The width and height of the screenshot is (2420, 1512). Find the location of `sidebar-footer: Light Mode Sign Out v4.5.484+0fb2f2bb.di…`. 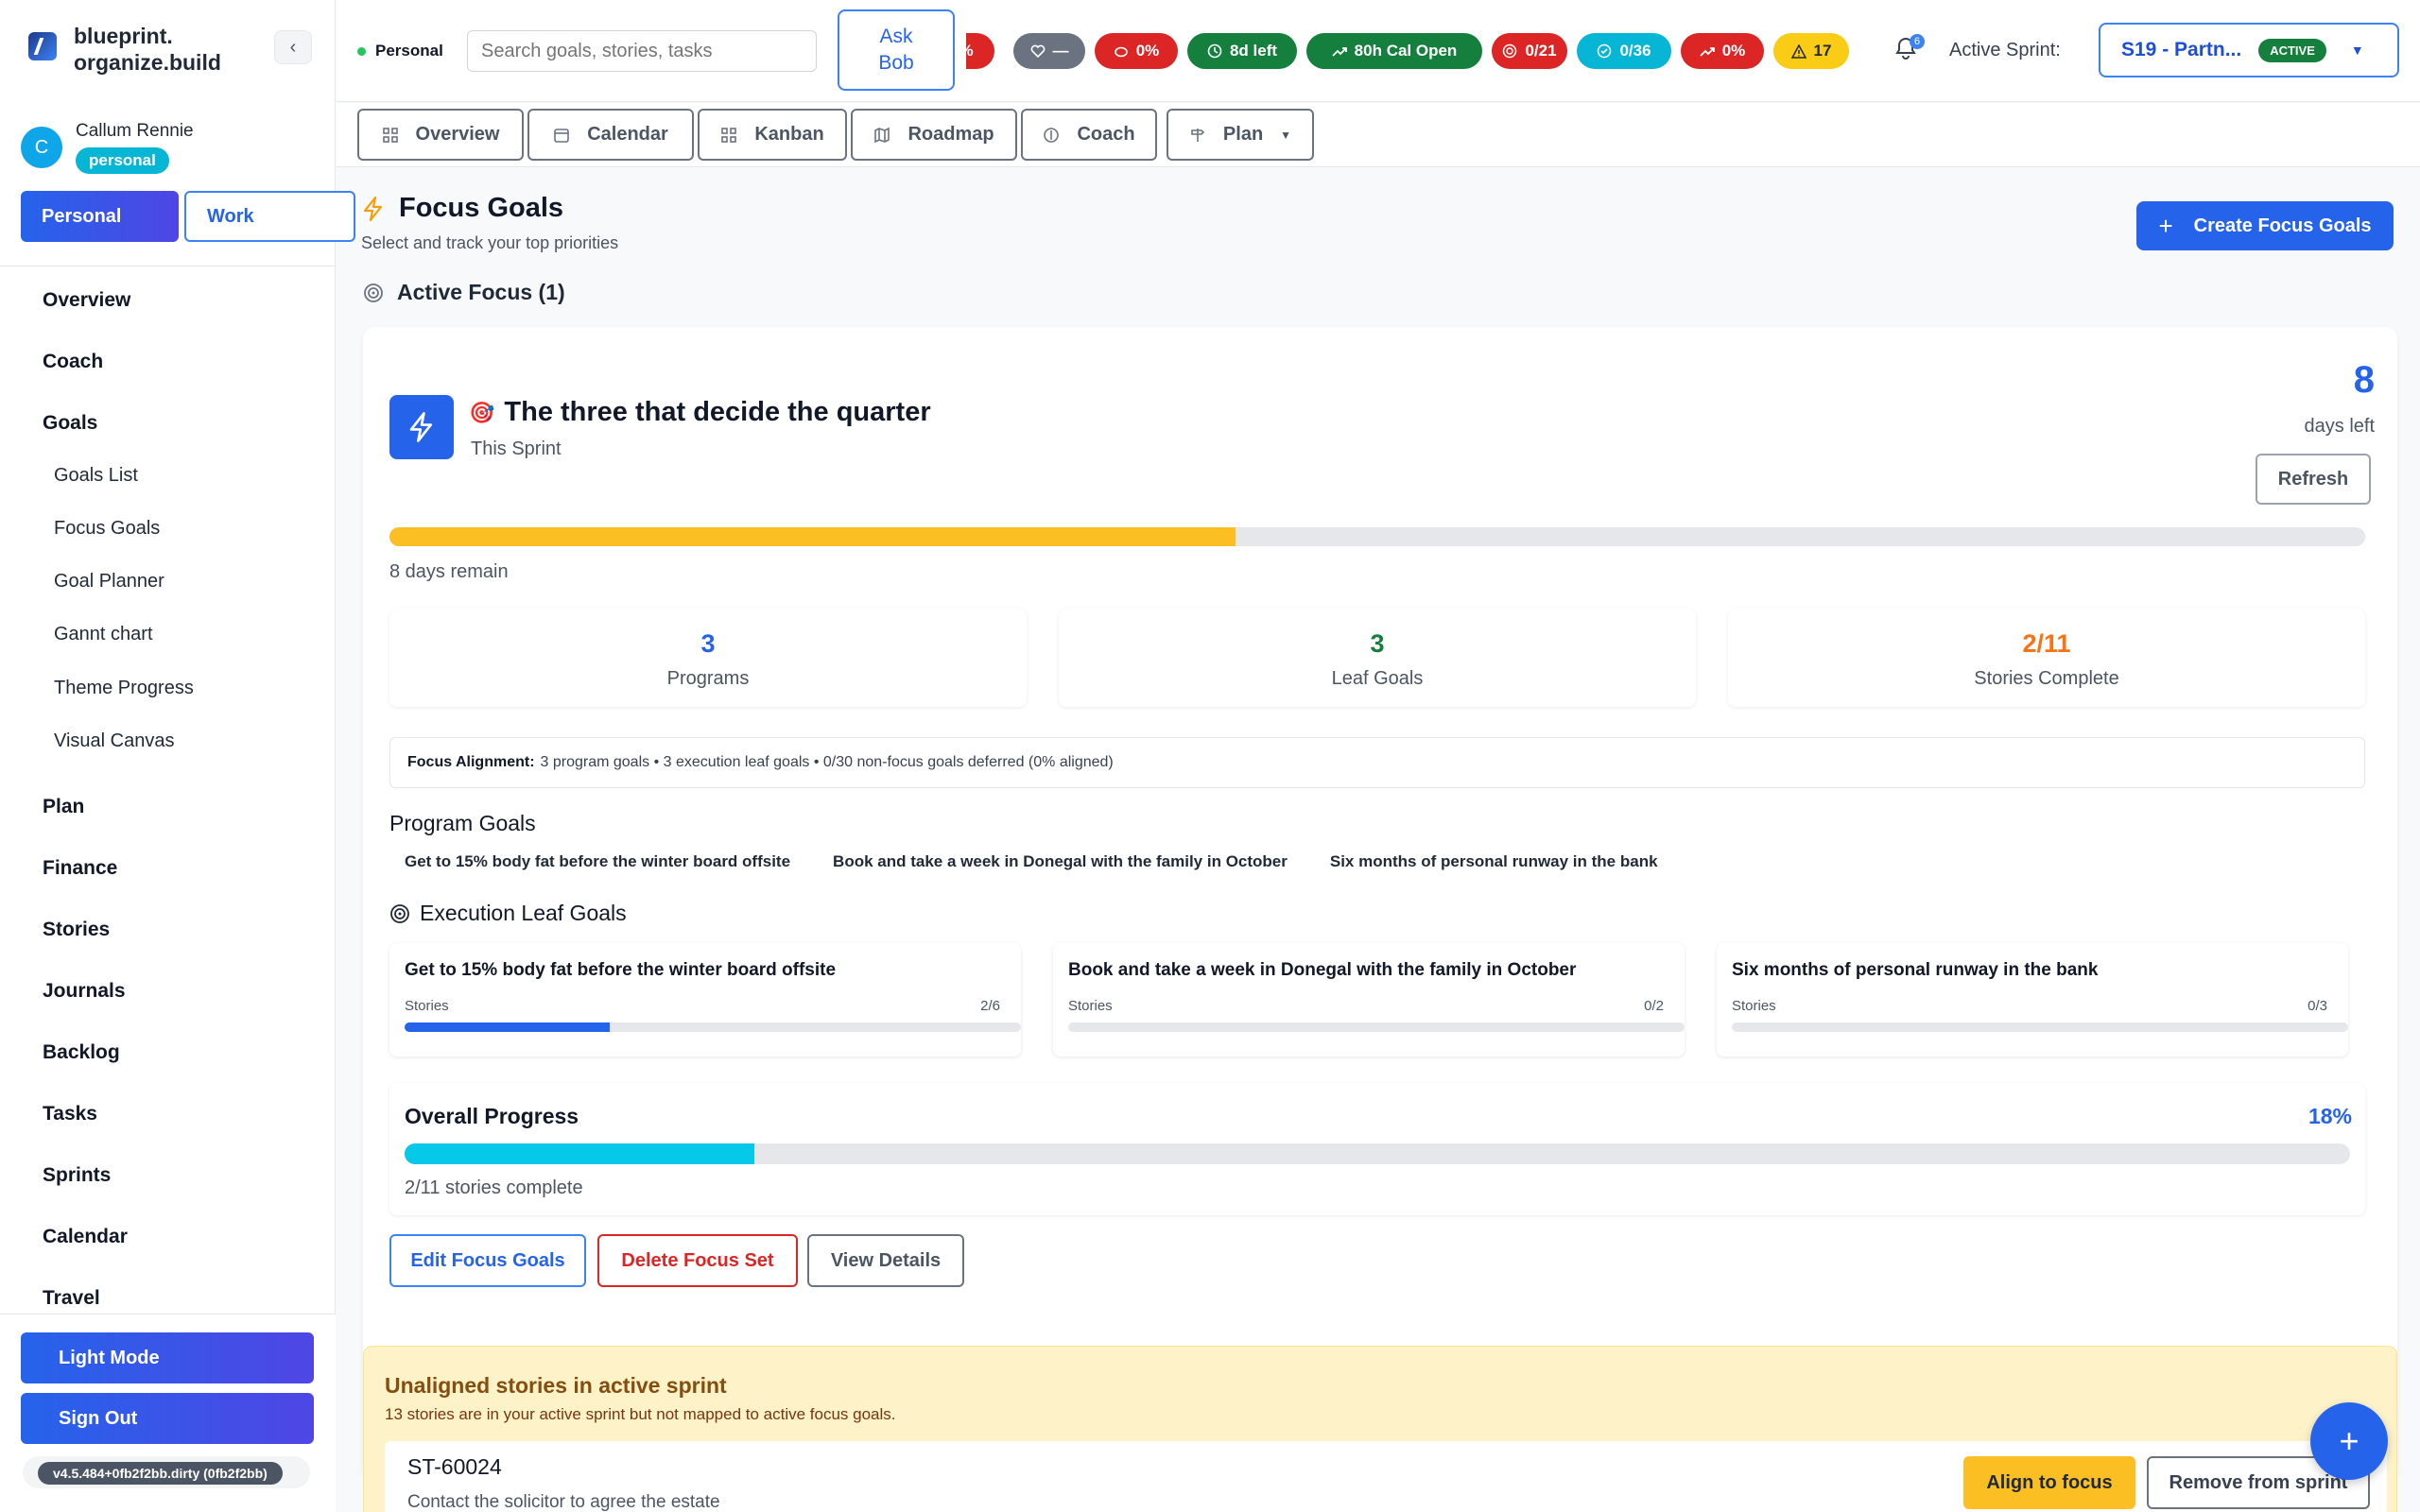

sidebar-footer: Light Mode Sign Out v4.5.484+0fb2f2bb.di… is located at coordinates (168, 1413).